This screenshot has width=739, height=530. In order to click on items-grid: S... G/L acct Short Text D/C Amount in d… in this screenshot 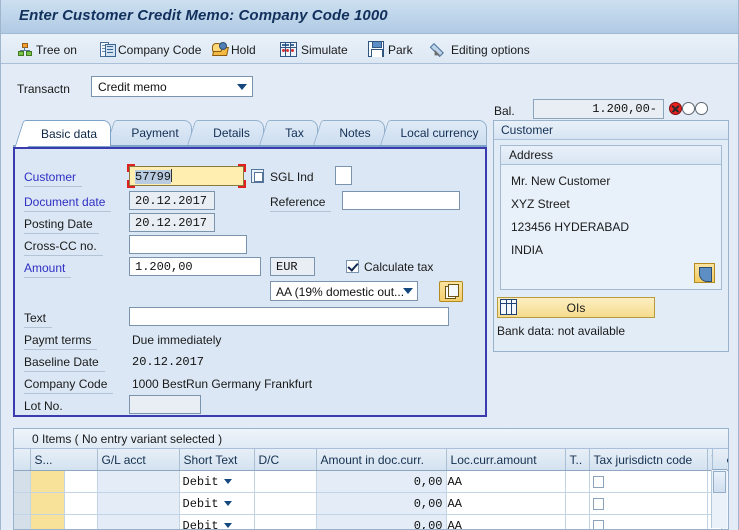, I will do `click(371, 489)`.